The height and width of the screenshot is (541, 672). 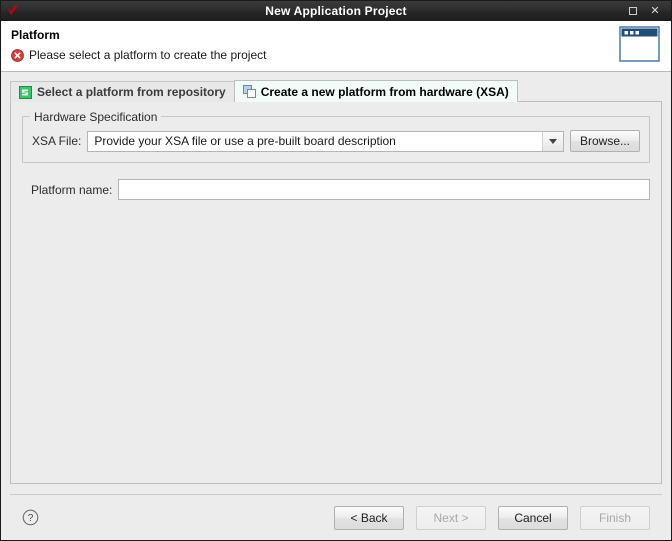 I want to click on help-question-icon: ?, so click(x=30, y=517).